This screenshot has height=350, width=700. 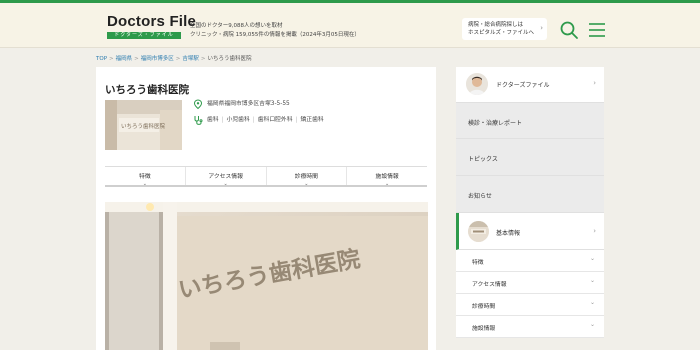 I want to click on tab-access: アクセス情報 ⌄, so click(x=226, y=177).